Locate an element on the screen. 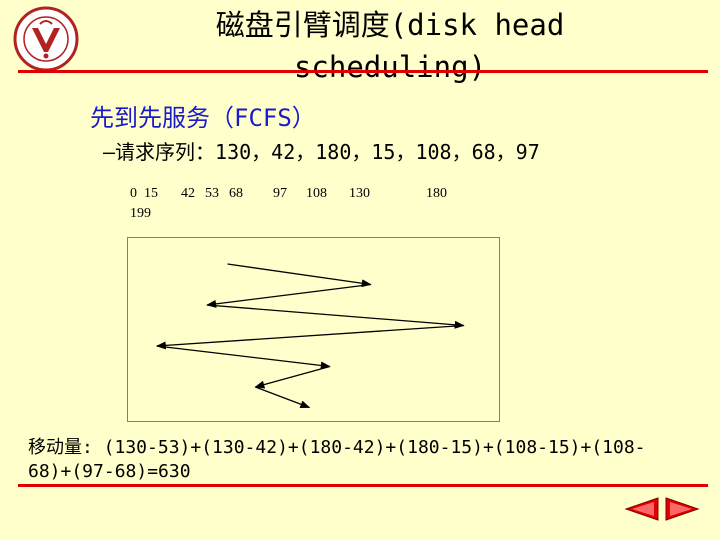 The image size is (720, 540). tick-label: 53 is located at coordinates (212, 193).